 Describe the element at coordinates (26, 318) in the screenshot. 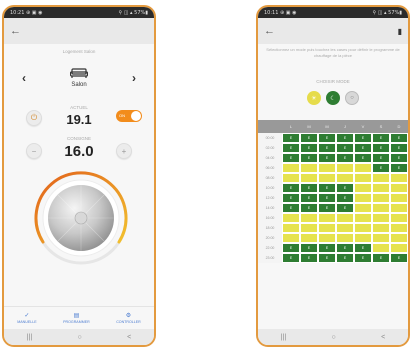

I see `tab-manual: ✓ MANUELLE` at that location.